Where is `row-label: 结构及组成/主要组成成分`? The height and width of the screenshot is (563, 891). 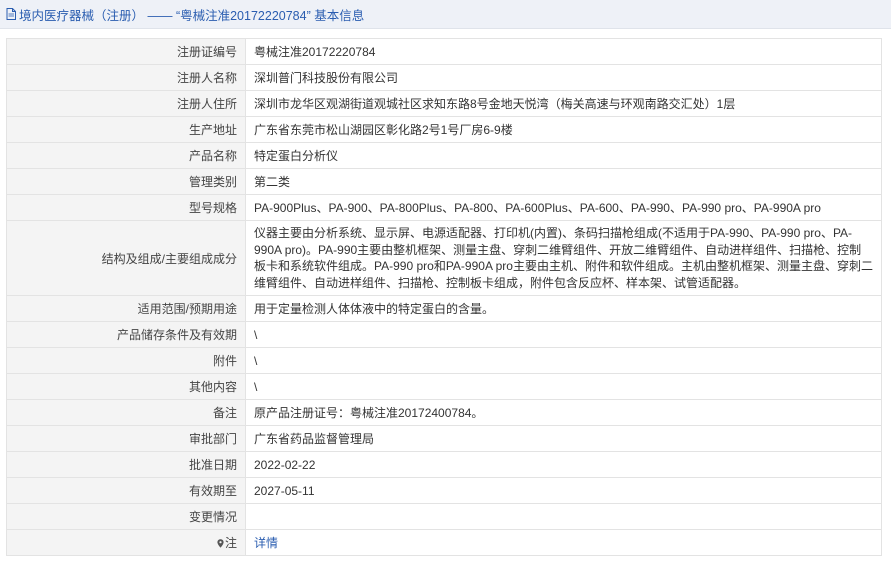 row-label: 结构及组成/主要组成成分 is located at coordinates (126, 258).